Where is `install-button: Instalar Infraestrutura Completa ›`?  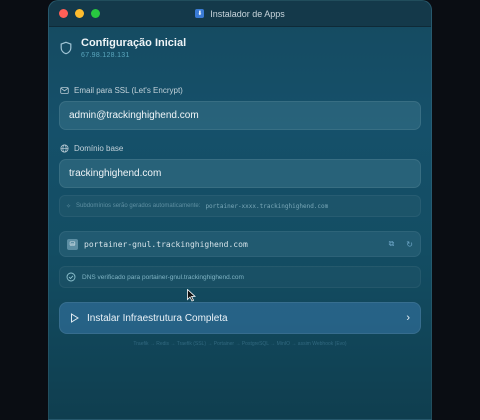
install-button: Instalar Infraestrutura Completa › is located at coordinates (240, 318).